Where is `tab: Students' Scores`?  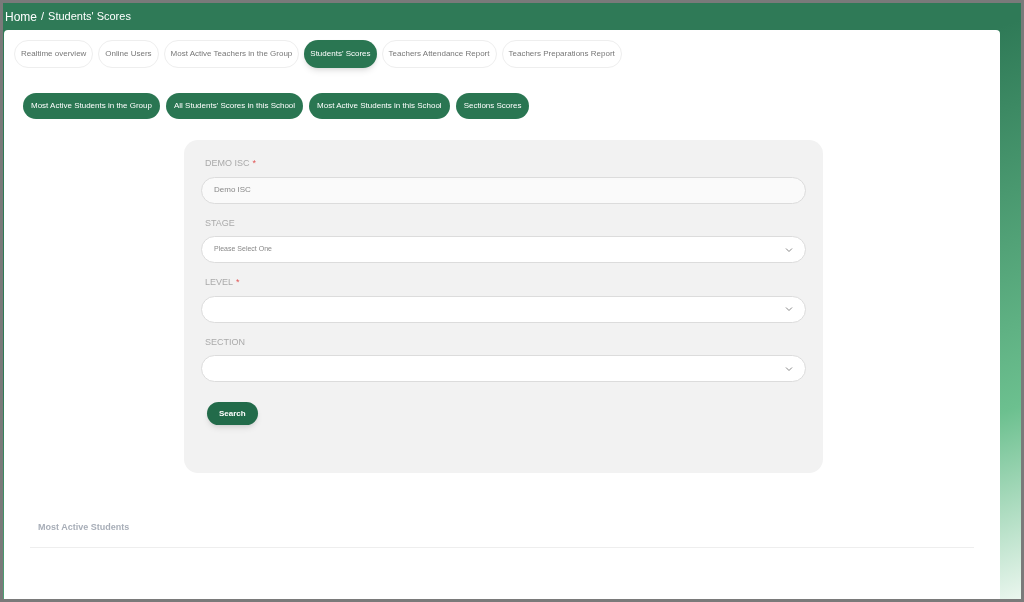
tab: Students' Scores is located at coordinates (340, 54).